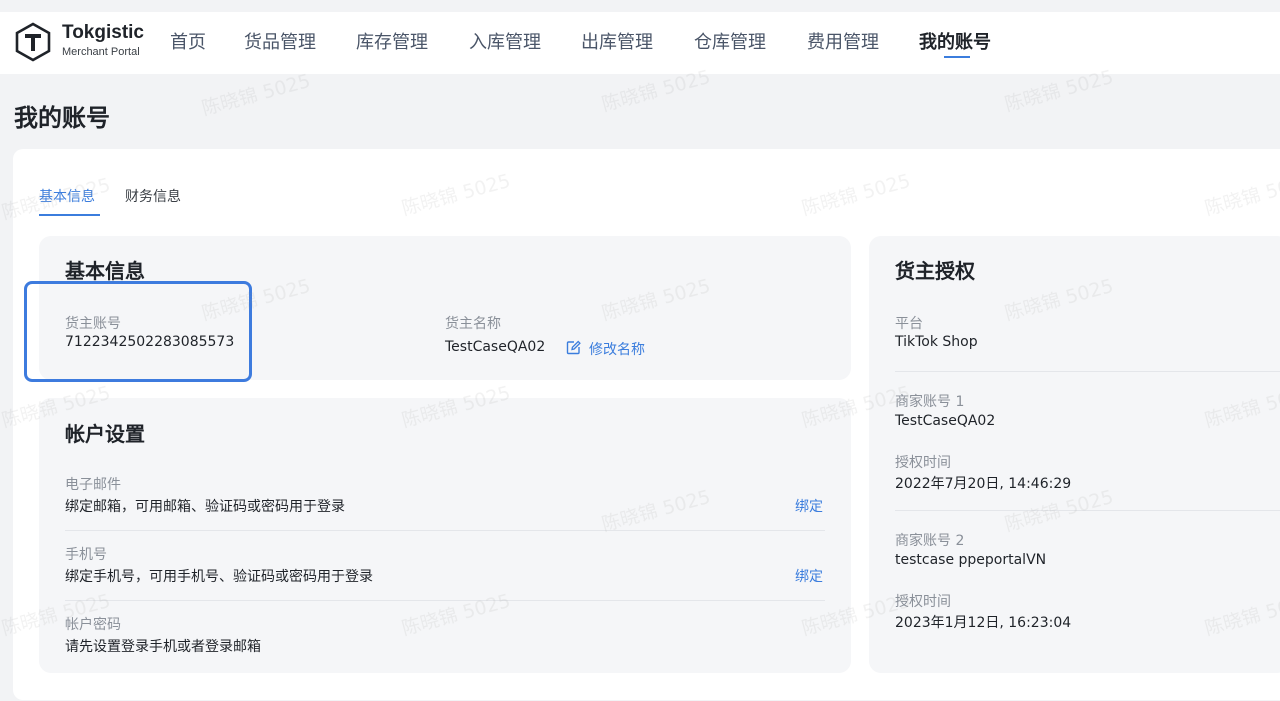 The height and width of the screenshot is (701, 1280). What do you see at coordinates (105, 271) in the screenshot?
I see `basic-info-title: 基本信息` at bounding box center [105, 271].